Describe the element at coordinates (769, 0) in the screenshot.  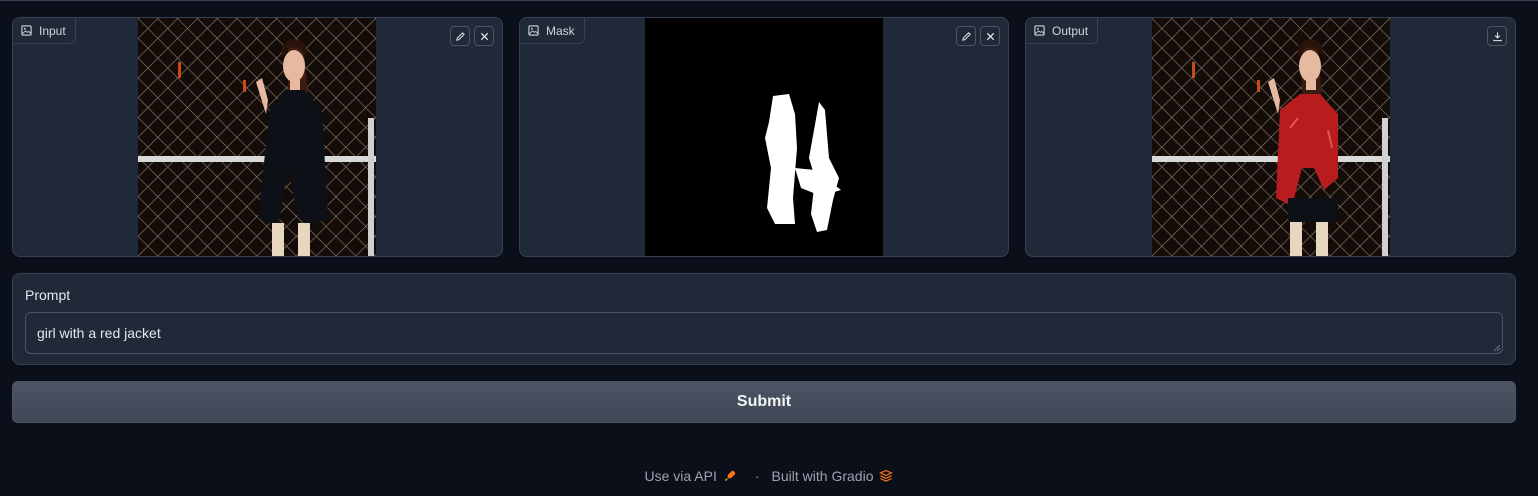
I see `top-divider` at that location.